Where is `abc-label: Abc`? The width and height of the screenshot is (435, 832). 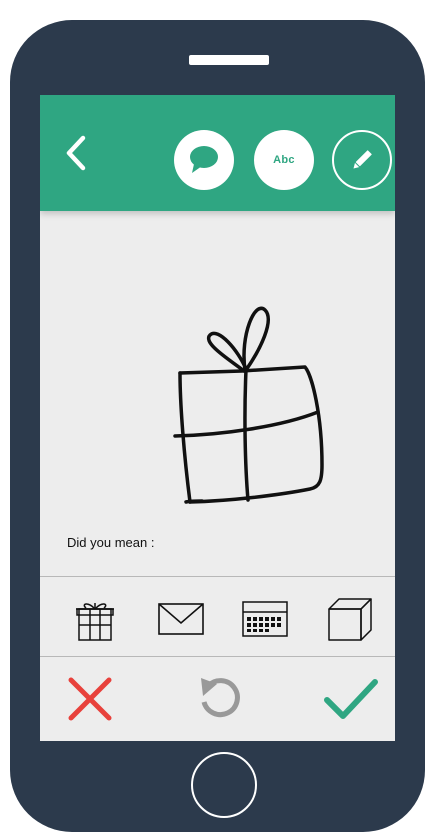
abc-label: Abc is located at coordinates (284, 160).